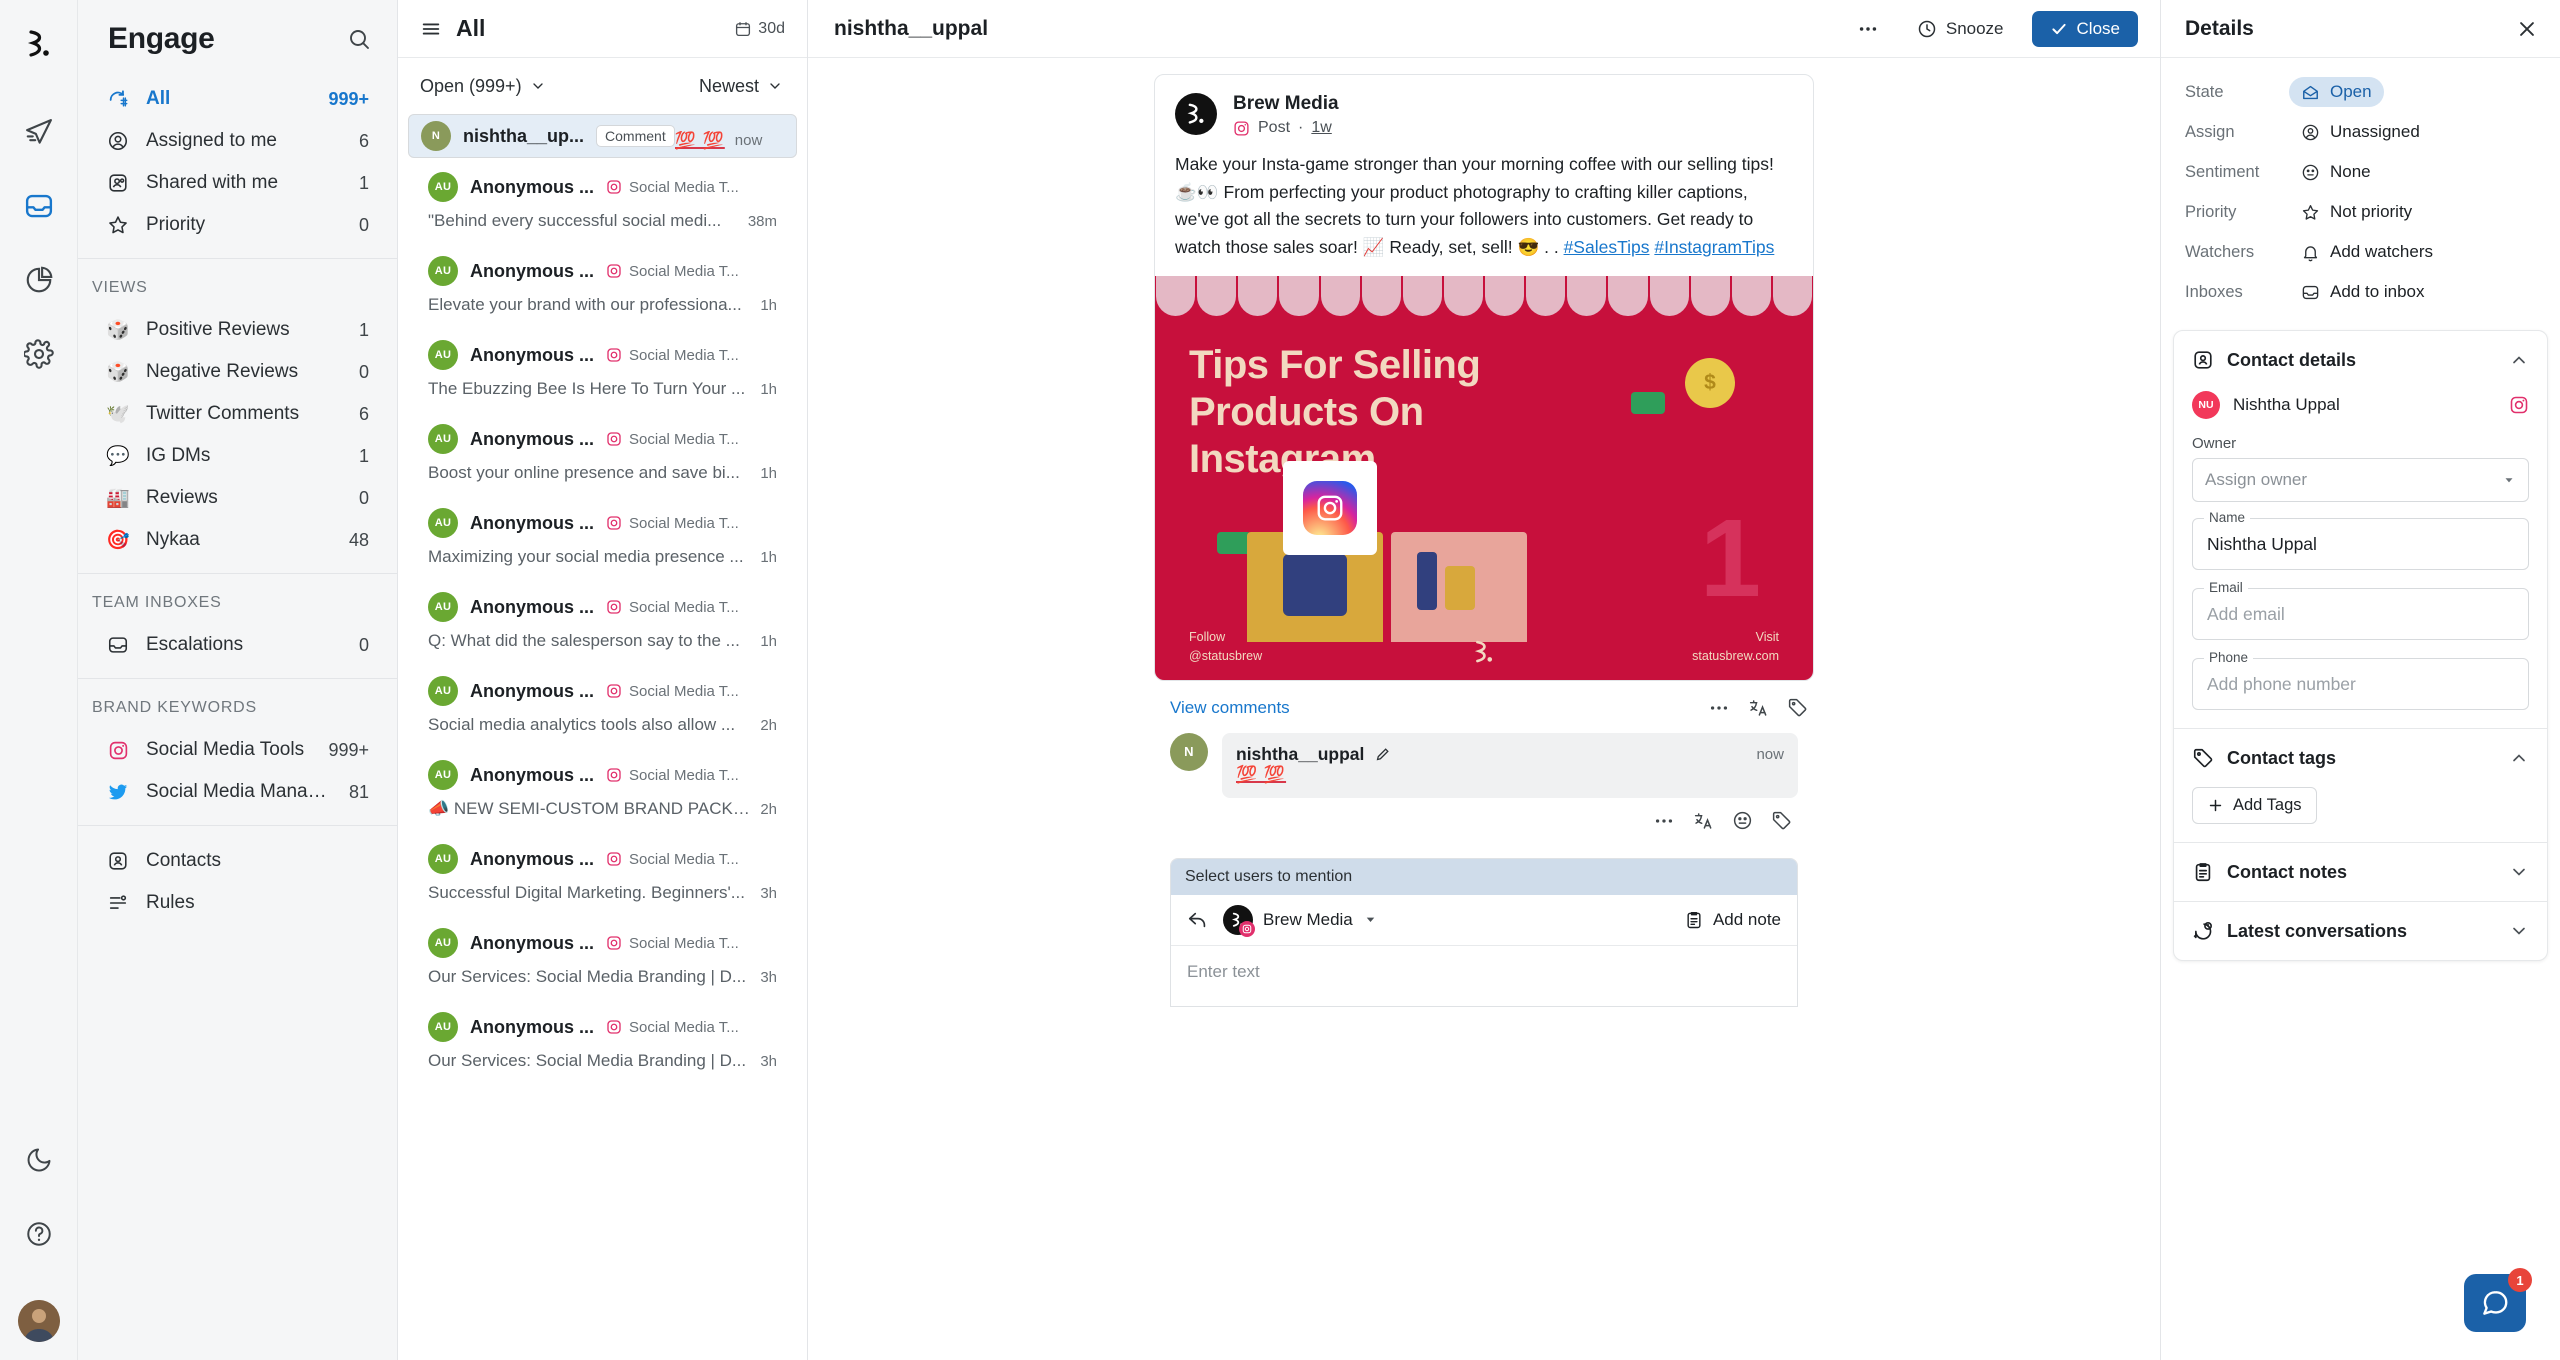 This screenshot has height=1360, width=2560. I want to click on add-note-button: Add note, so click(1732, 920).